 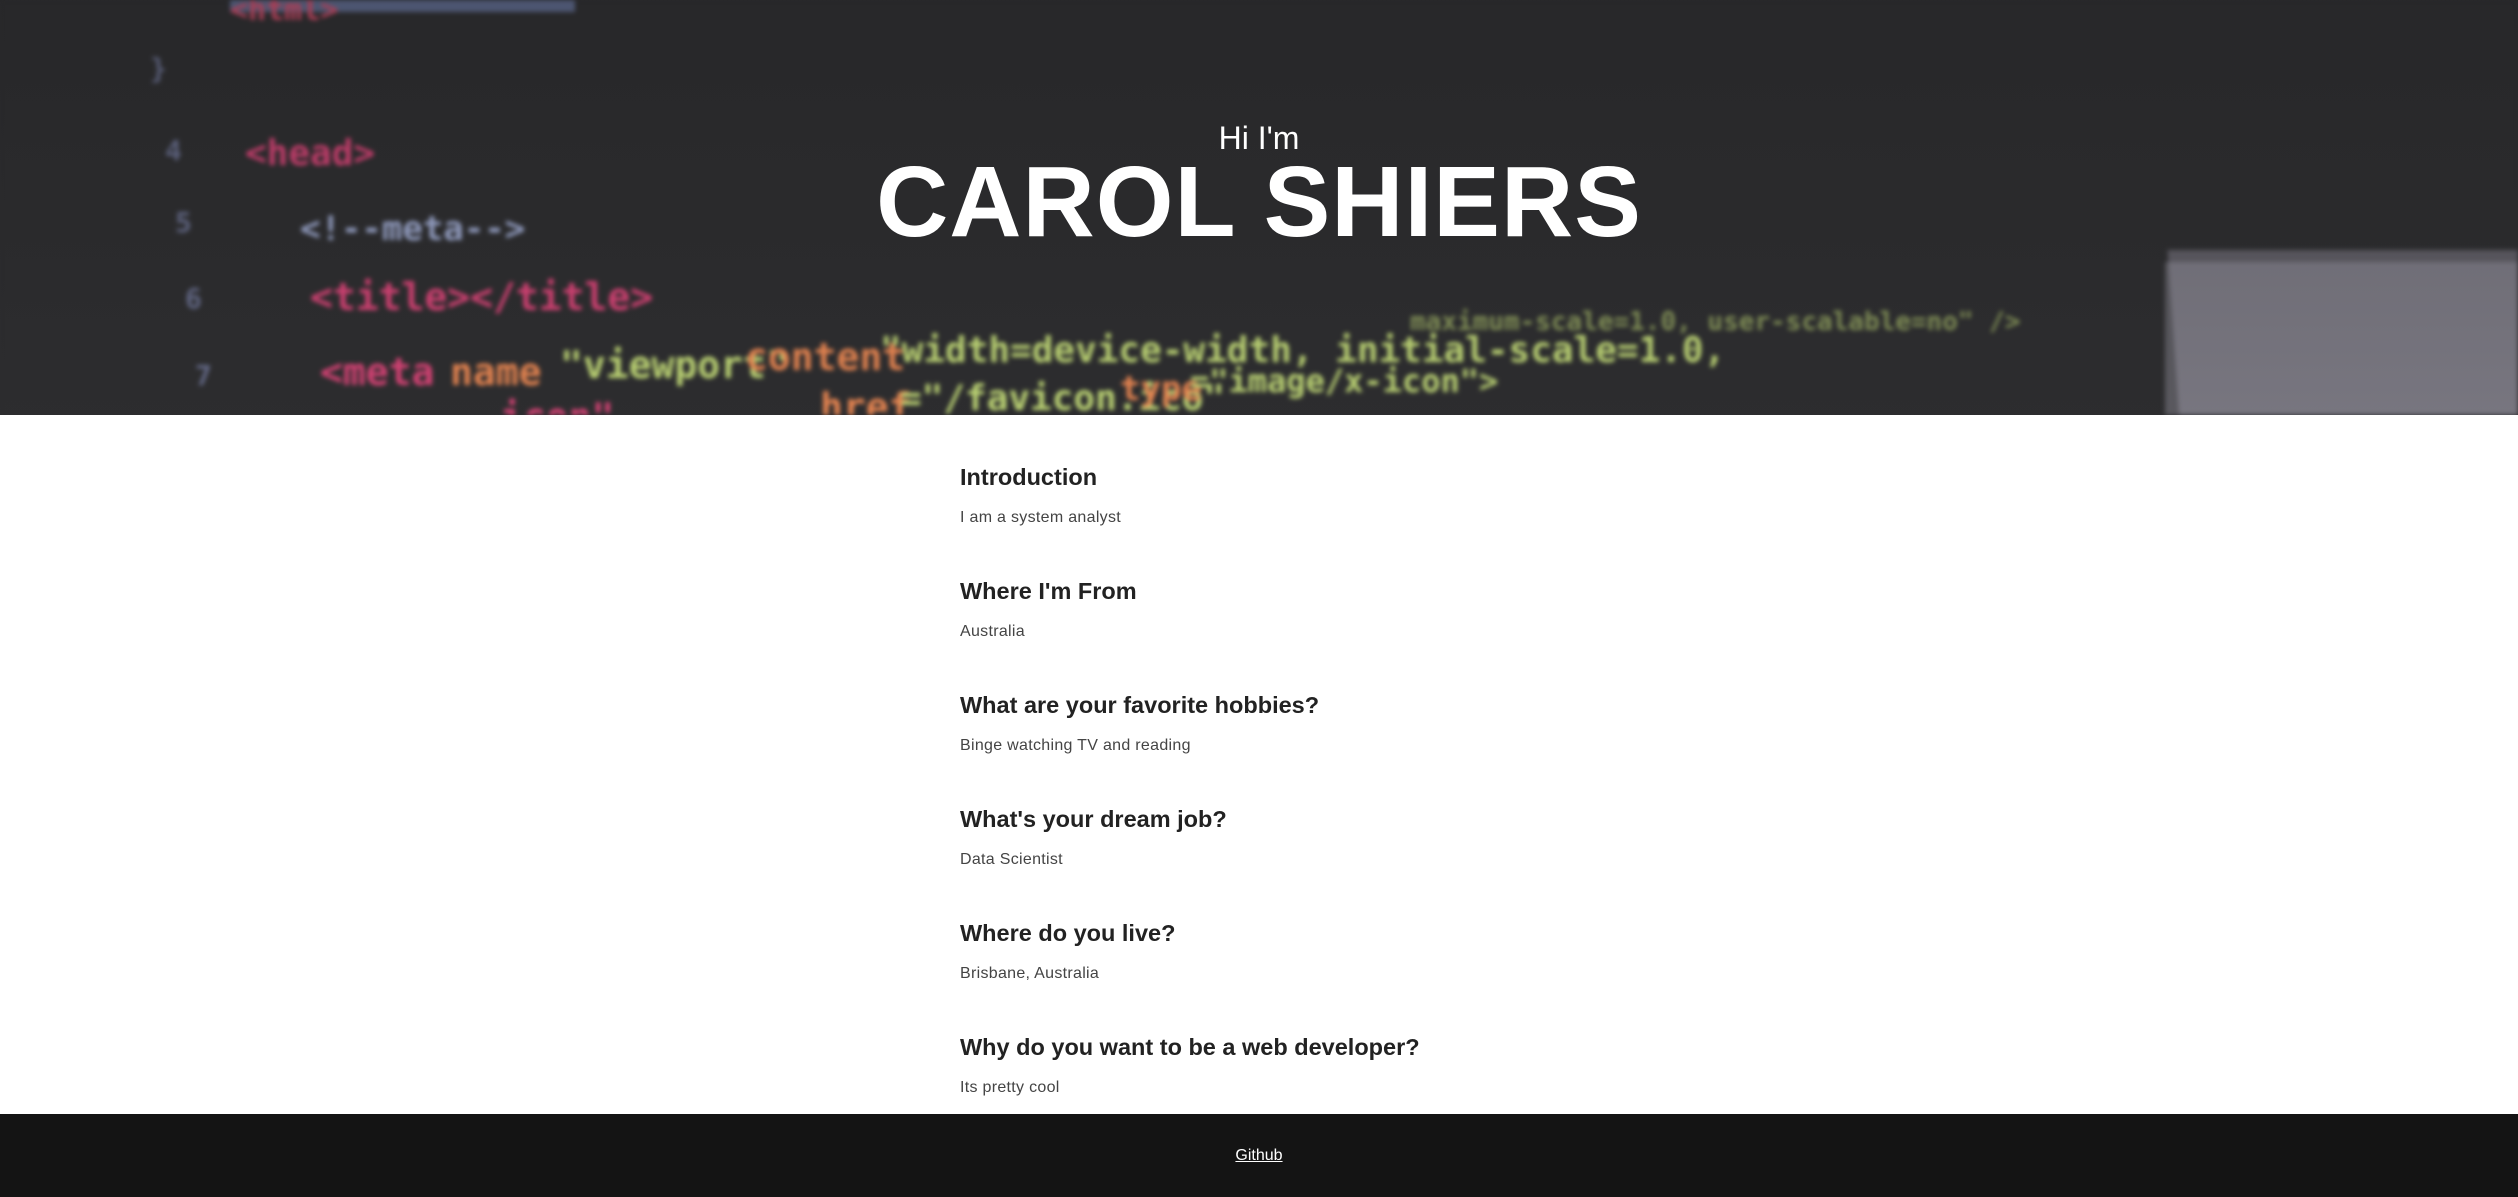 I want to click on github-link: Github, so click(x=1258, y=1156).